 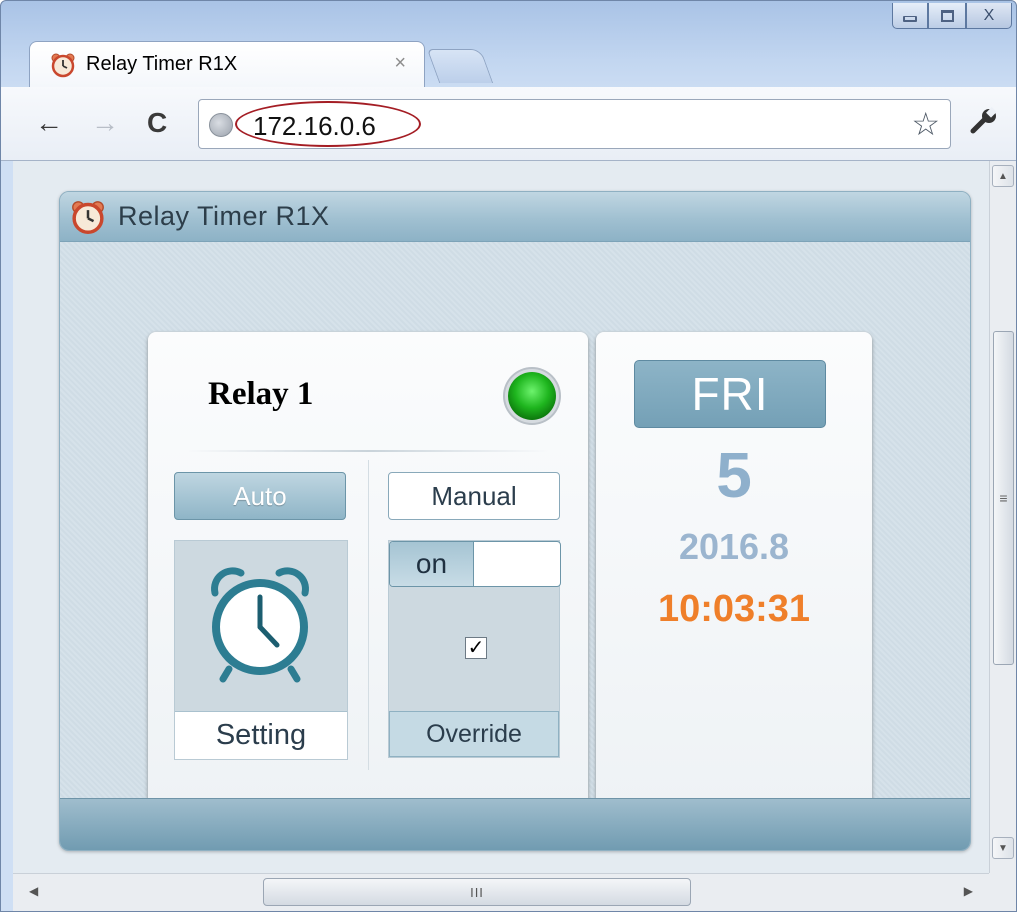 I want to click on maximize-icon, so click(x=947, y=15).